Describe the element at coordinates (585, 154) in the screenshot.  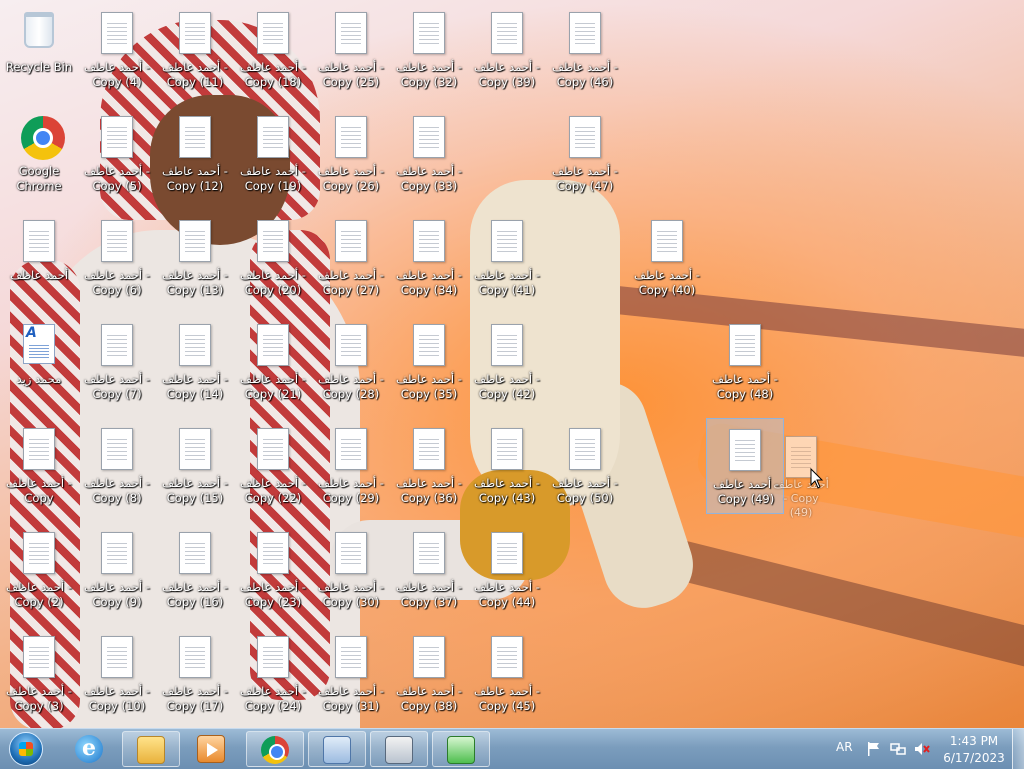
I see `desktop-icon-copy-47: أحمد عاطف - Copy (47)` at that location.